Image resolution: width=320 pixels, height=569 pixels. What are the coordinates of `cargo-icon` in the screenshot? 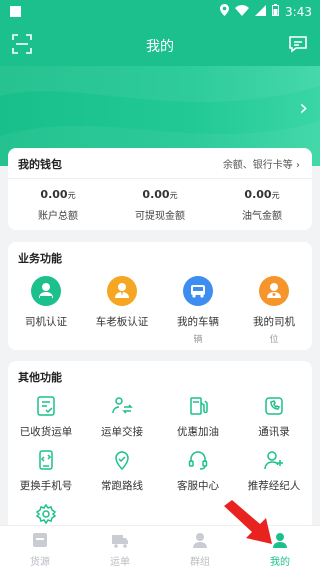 It's located at (40, 540).